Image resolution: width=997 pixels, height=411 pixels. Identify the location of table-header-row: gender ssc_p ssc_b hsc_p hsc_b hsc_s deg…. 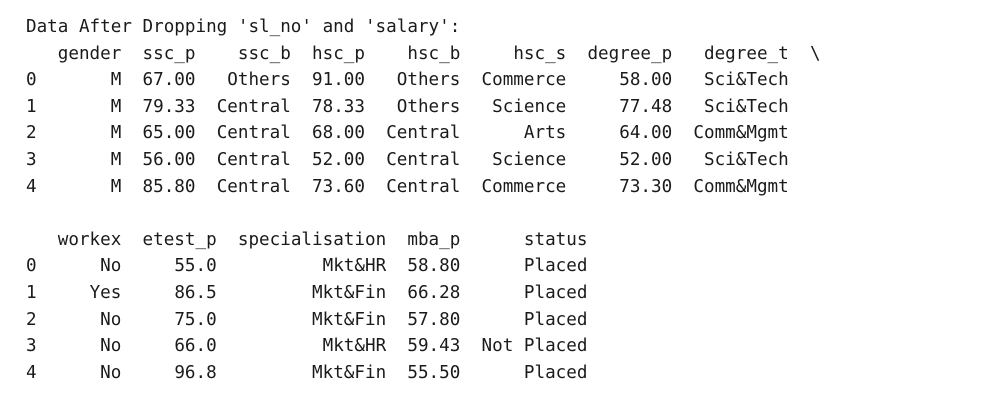
(423, 54).